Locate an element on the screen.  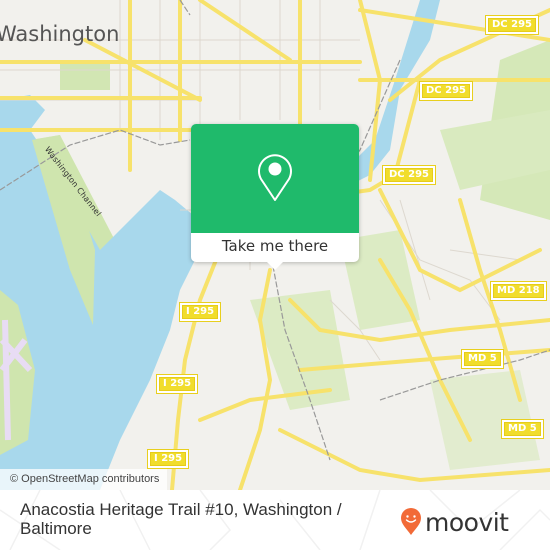
map-pin-icon is located at coordinates (275, 177).